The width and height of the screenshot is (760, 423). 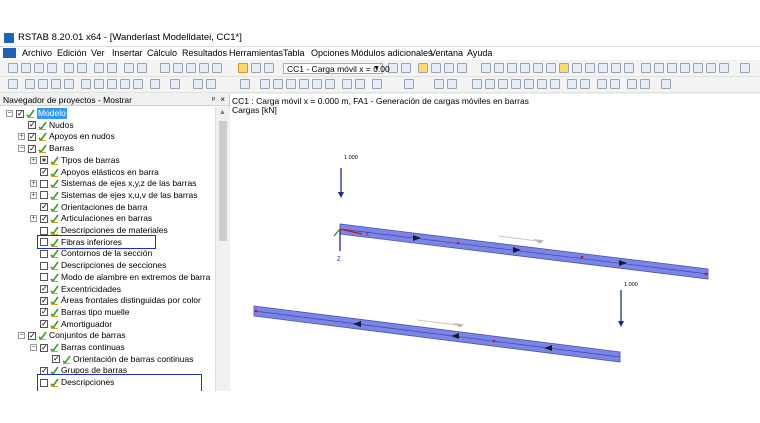 I want to click on member-icon, so click(x=30, y=84).